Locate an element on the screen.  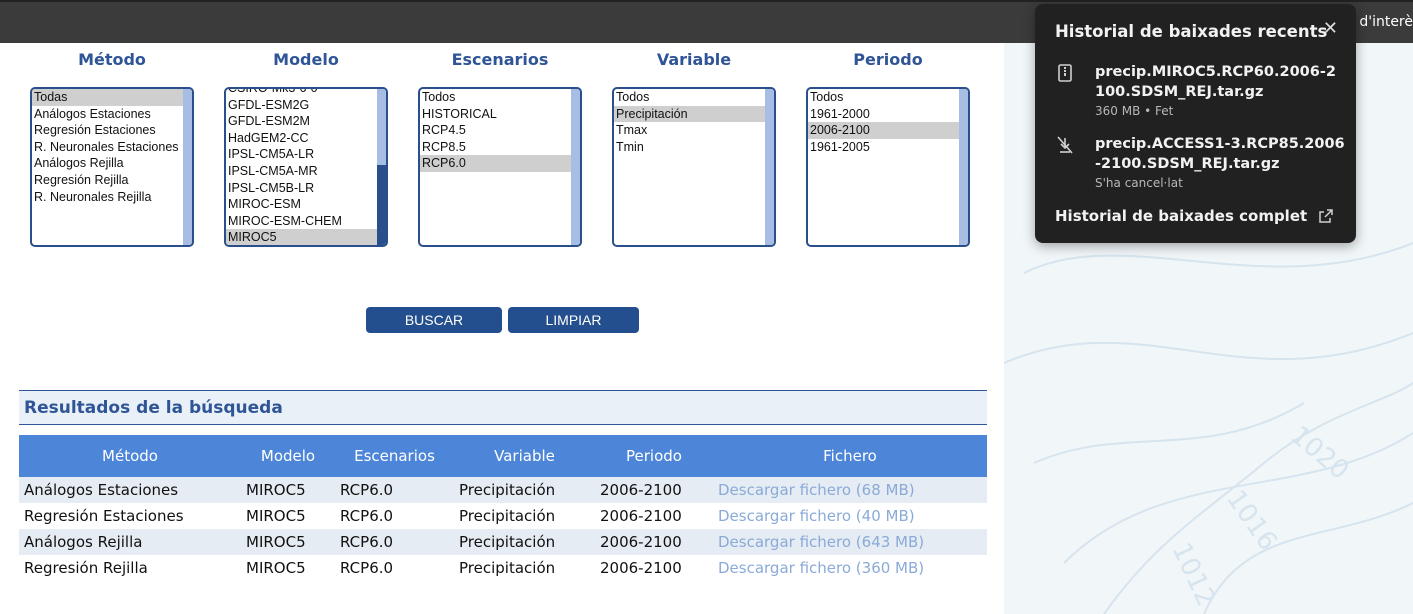
column-header: Fichero is located at coordinates (850, 456).